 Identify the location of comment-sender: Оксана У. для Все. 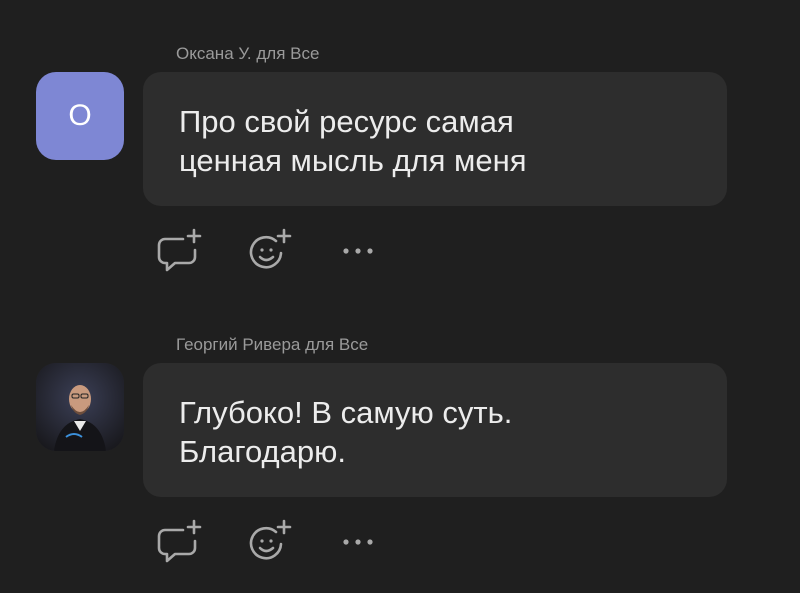
(248, 53).